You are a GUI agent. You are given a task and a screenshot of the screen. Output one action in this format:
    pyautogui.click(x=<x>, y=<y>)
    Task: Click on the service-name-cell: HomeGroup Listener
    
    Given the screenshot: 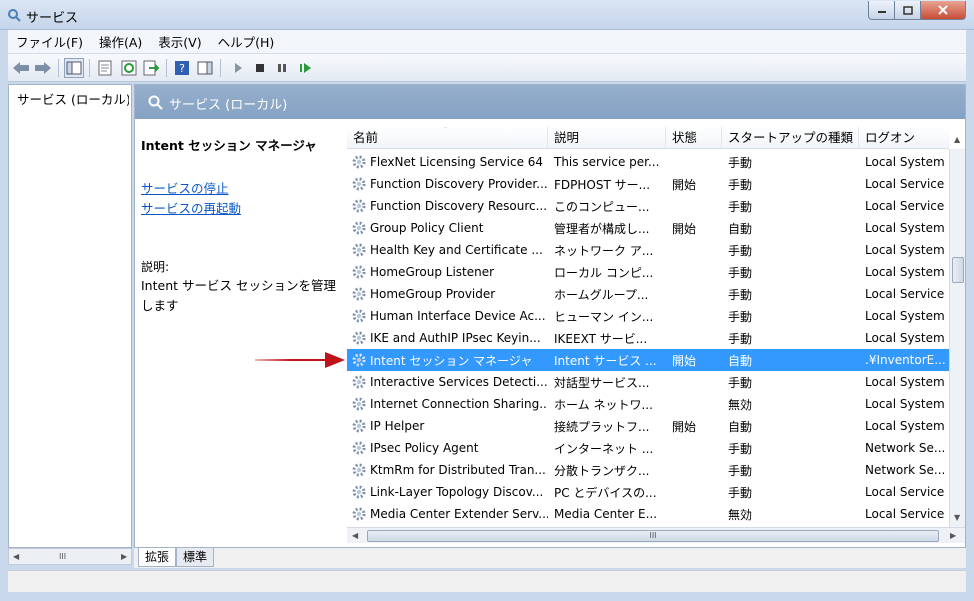 What is the action you would take?
    pyautogui.click(x=447, y=272)
    